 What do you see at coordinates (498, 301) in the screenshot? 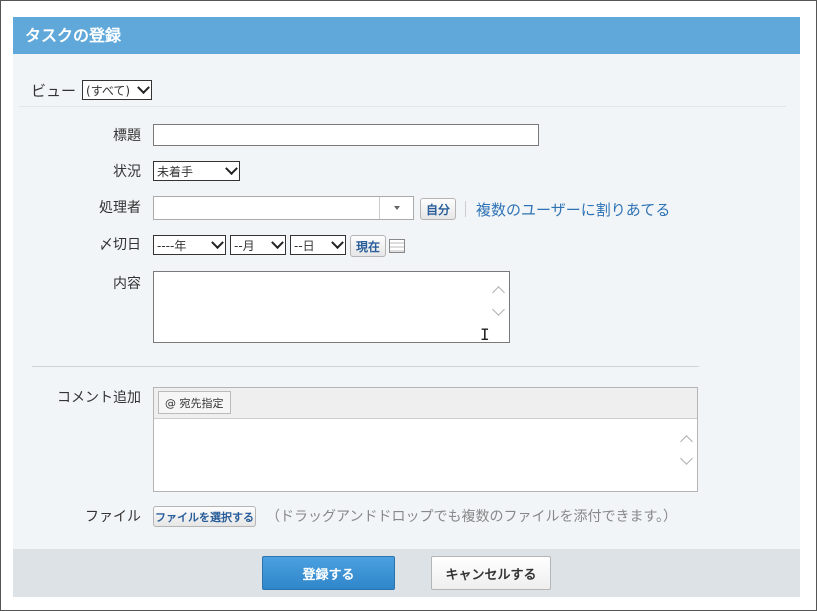
I see `textarea-scroll-arrows` at bounding box center [498, 301].